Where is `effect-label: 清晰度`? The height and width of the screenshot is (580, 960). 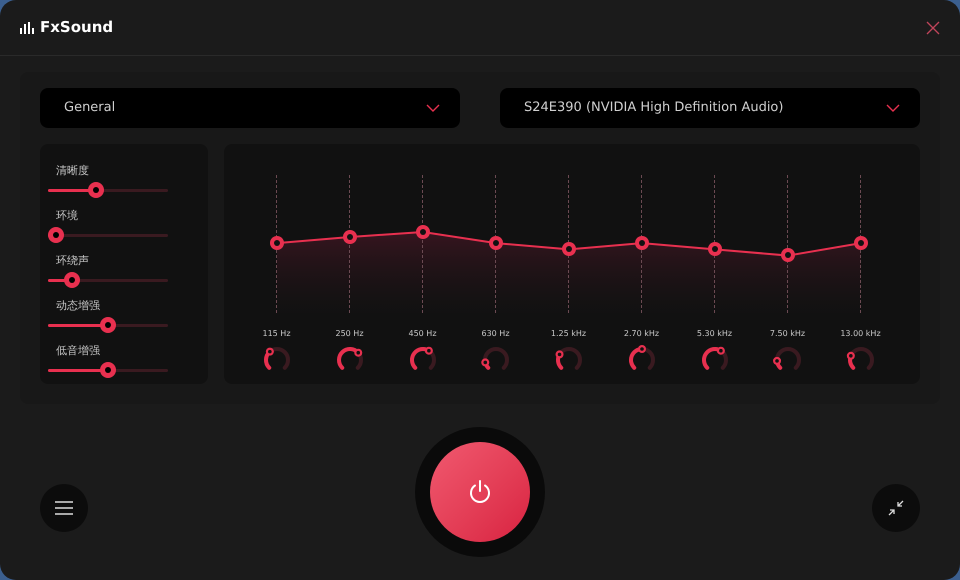 effect-label: 清晰度 is located at coordinates (73, 171).